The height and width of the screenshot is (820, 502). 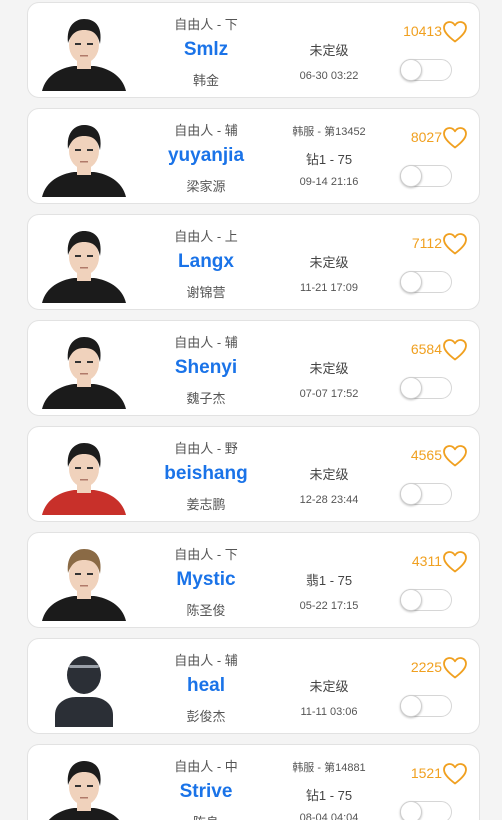 I want to click on server-rank: 韩服 - 第14881, so click(x=329, y=768).